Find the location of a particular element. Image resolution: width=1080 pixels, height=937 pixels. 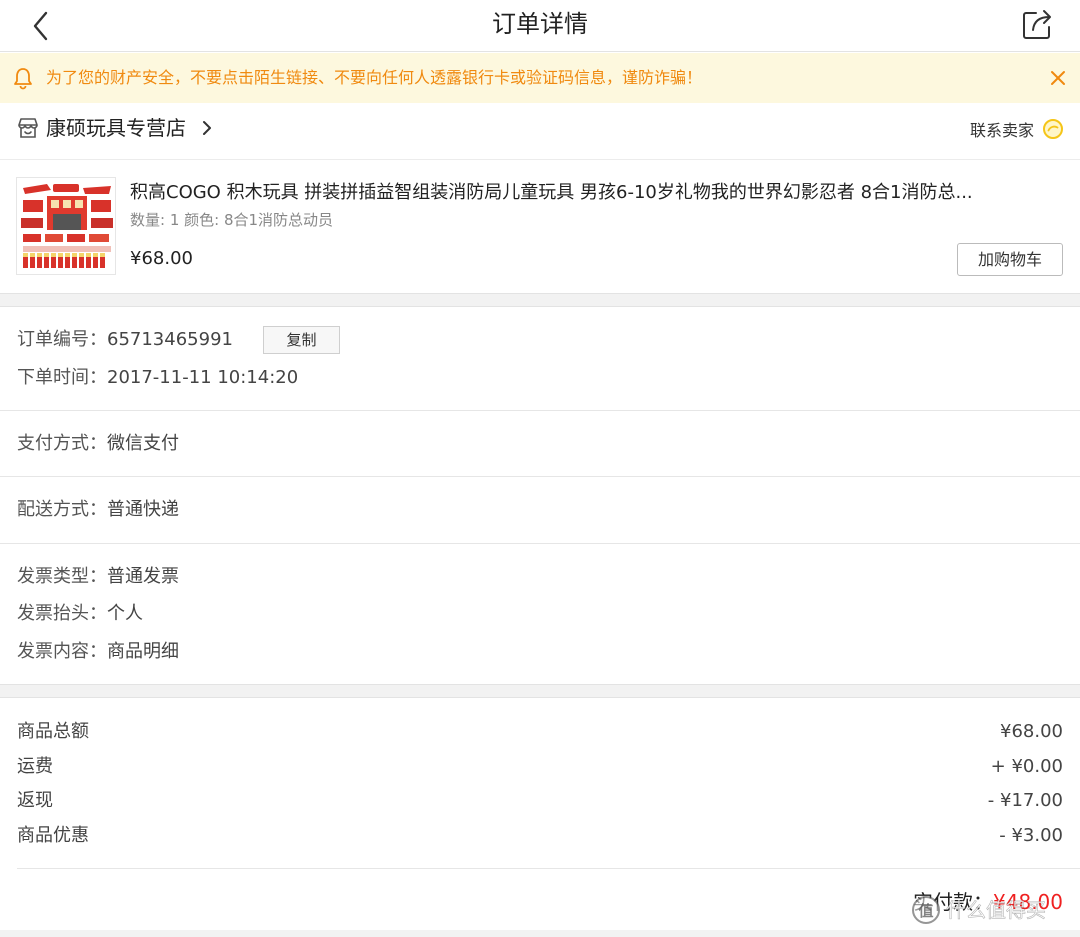

add-to-cart-button: 加购物车 is located at coordinates (1010, 259).